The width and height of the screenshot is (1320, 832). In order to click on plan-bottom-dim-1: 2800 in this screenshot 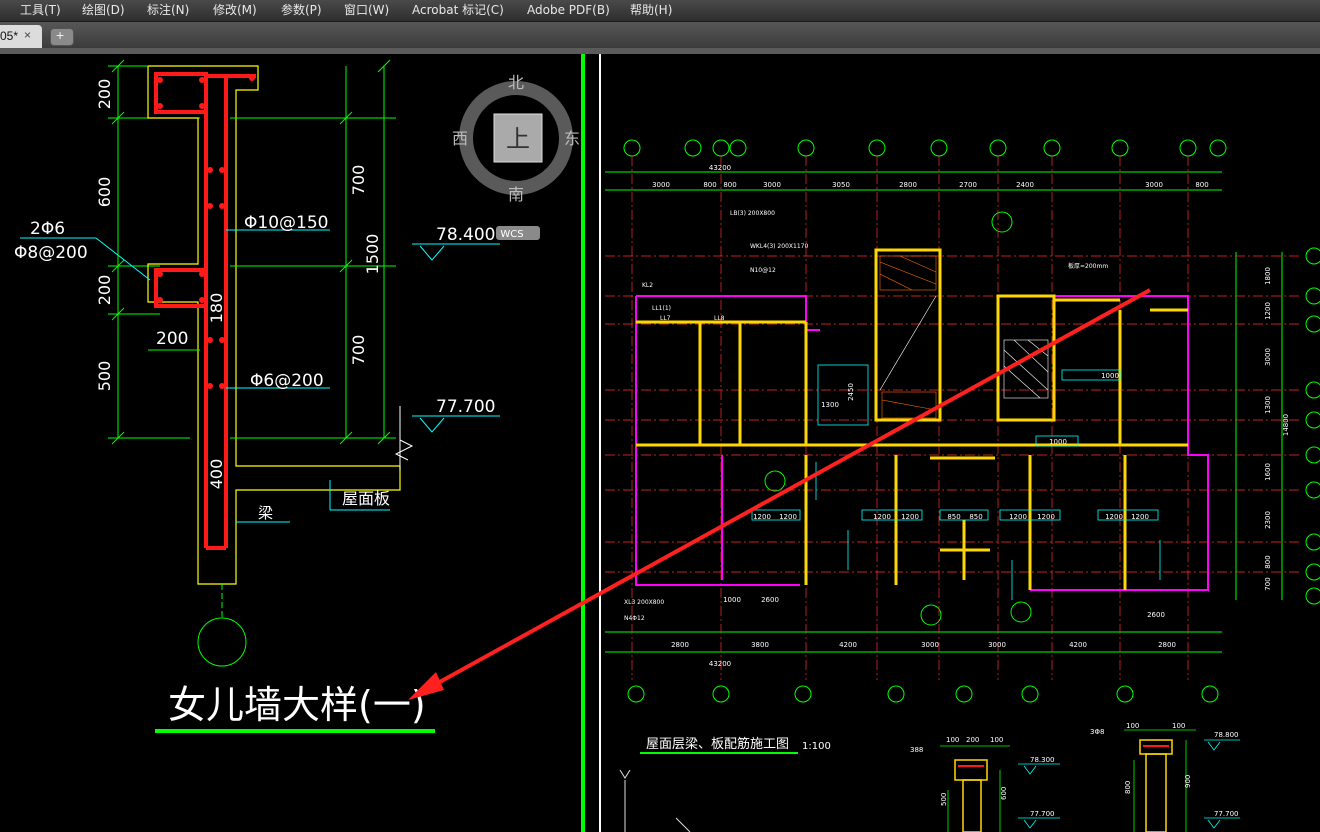, I will do `click(680, 645)`.